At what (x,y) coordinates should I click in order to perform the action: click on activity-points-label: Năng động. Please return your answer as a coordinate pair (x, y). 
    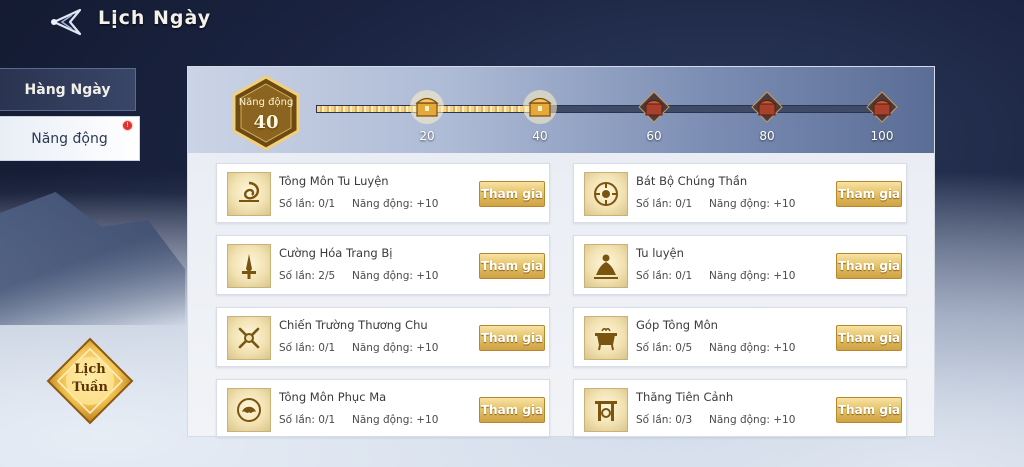
    Looking at the image, I should click on (266, 102).